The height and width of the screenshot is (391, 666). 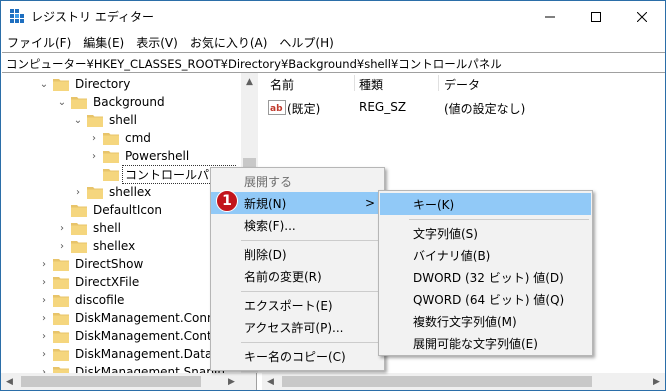 I want to click on step-badge: 1, so click(x=227, y=201).